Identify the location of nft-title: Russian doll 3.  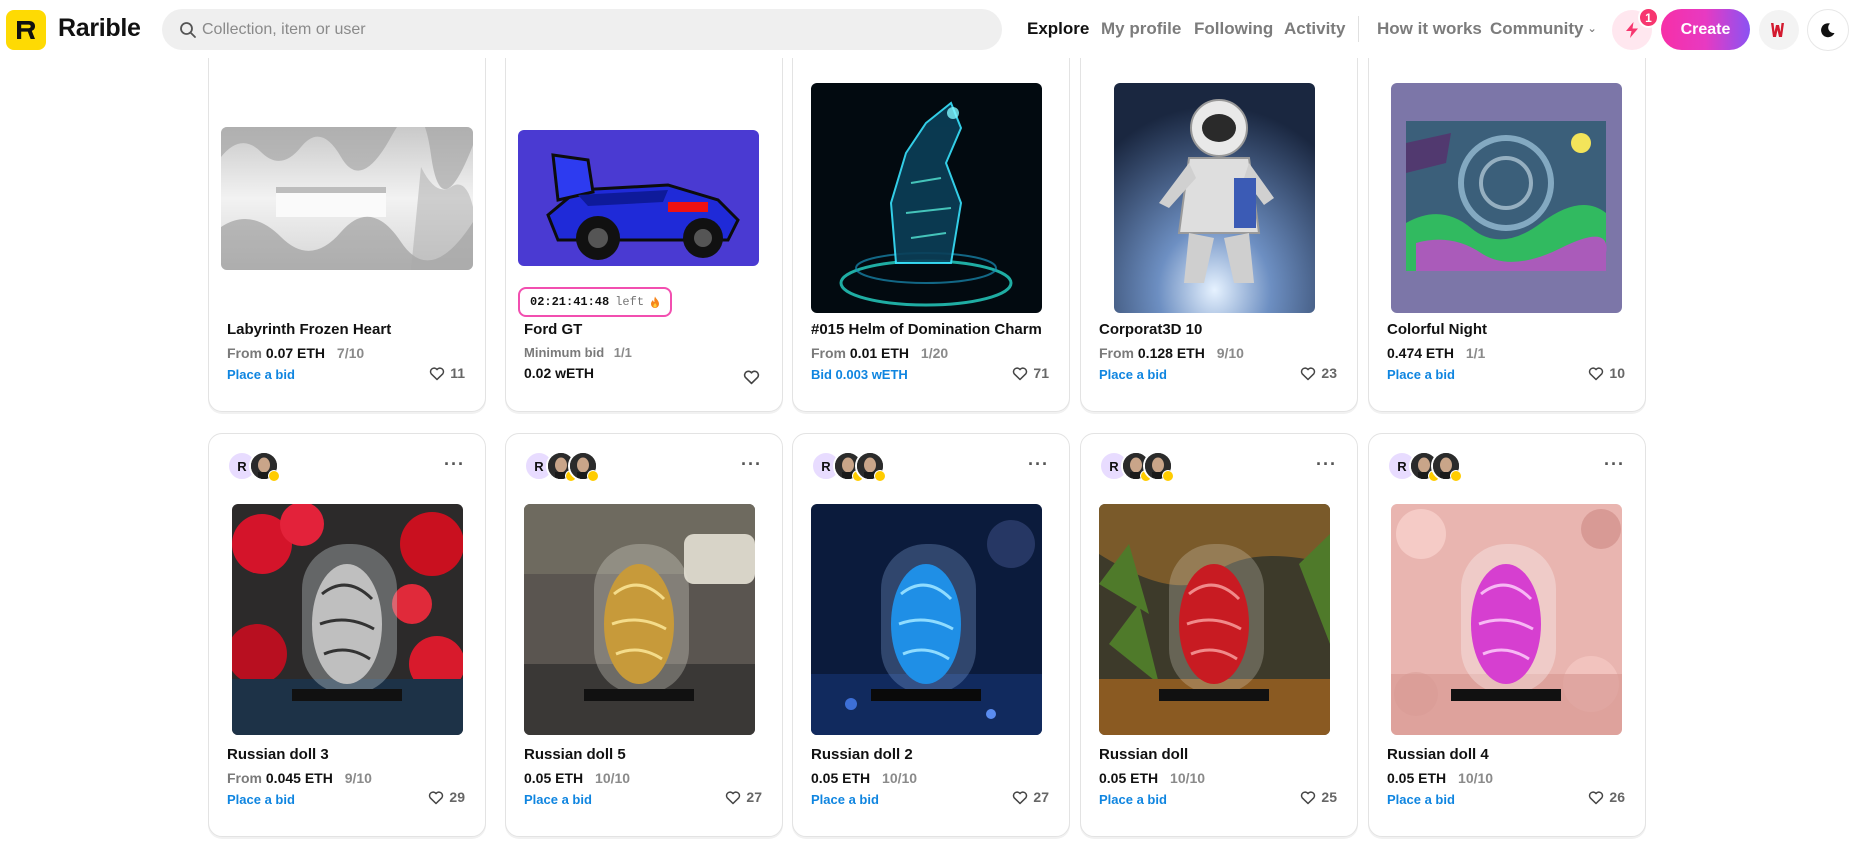
(278, 754).